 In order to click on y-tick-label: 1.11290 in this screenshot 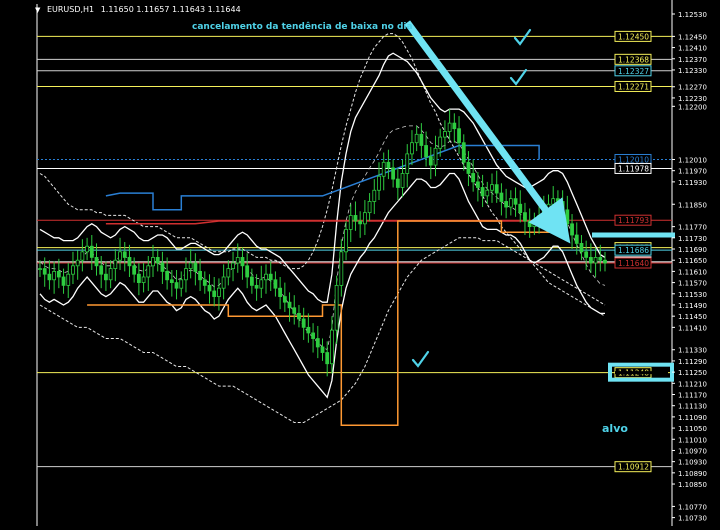, I will do `click(692, 362)`.